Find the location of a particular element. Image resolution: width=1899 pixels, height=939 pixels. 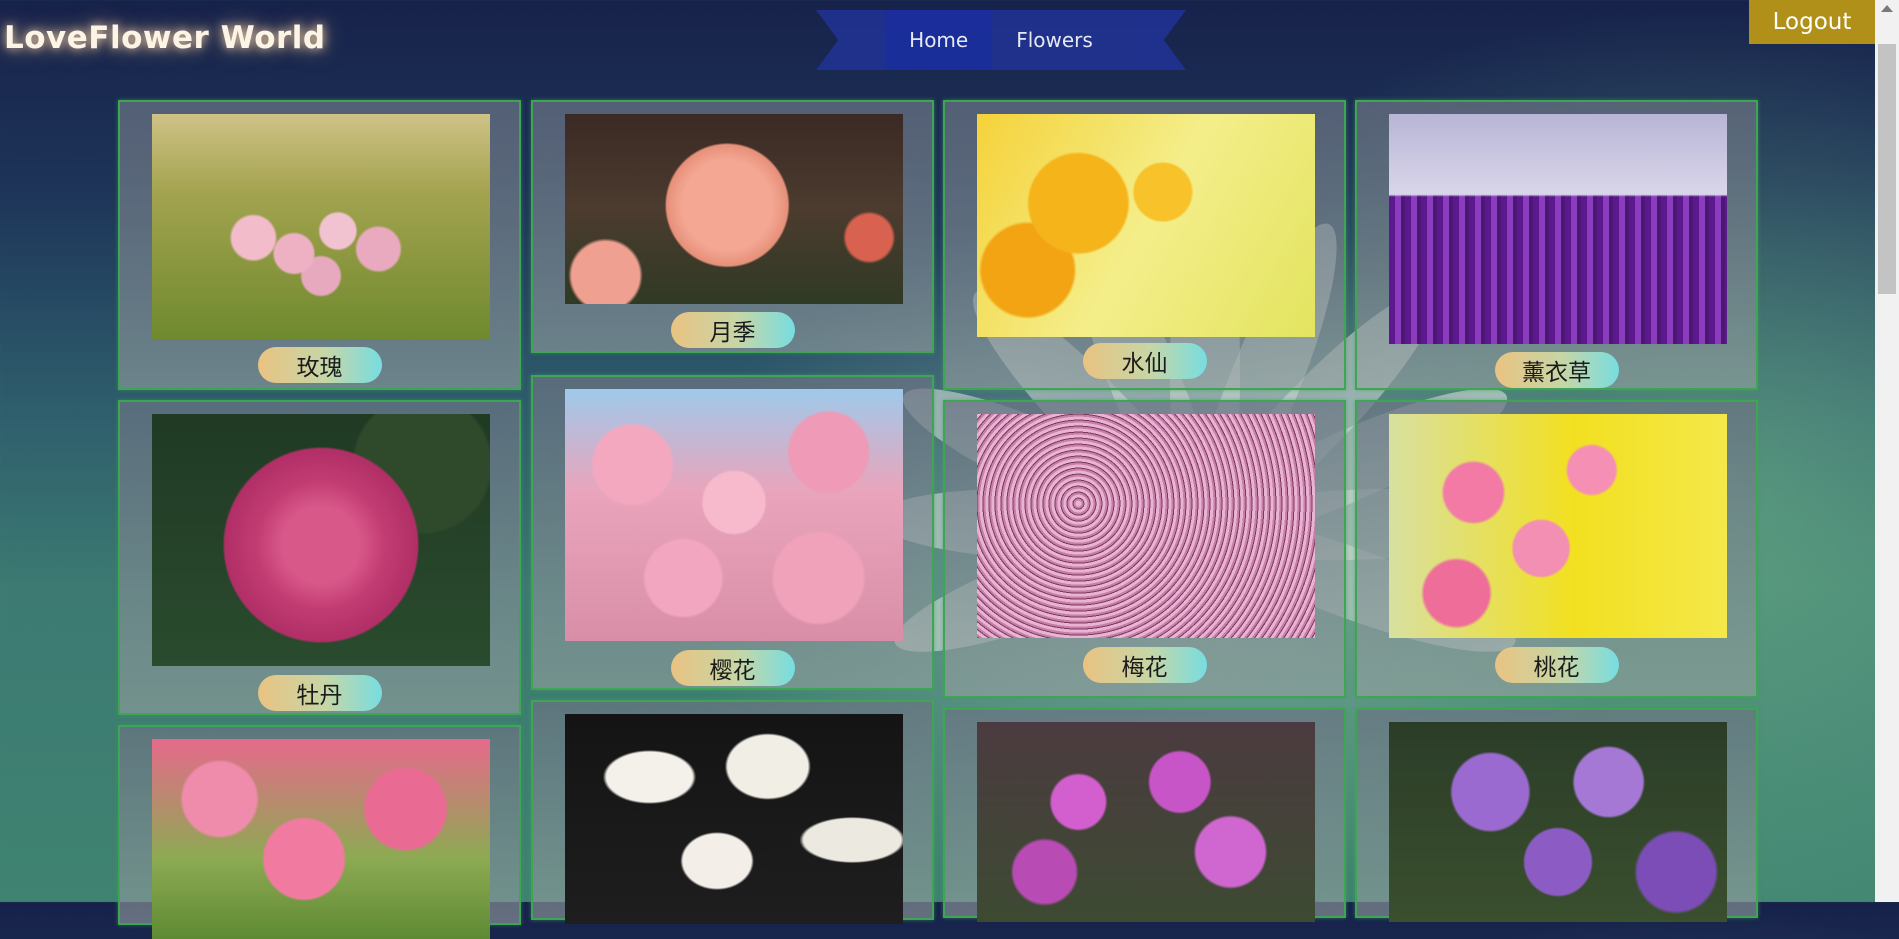

nav-flowers-link: Flowers is located at coordinates (1054, 40).